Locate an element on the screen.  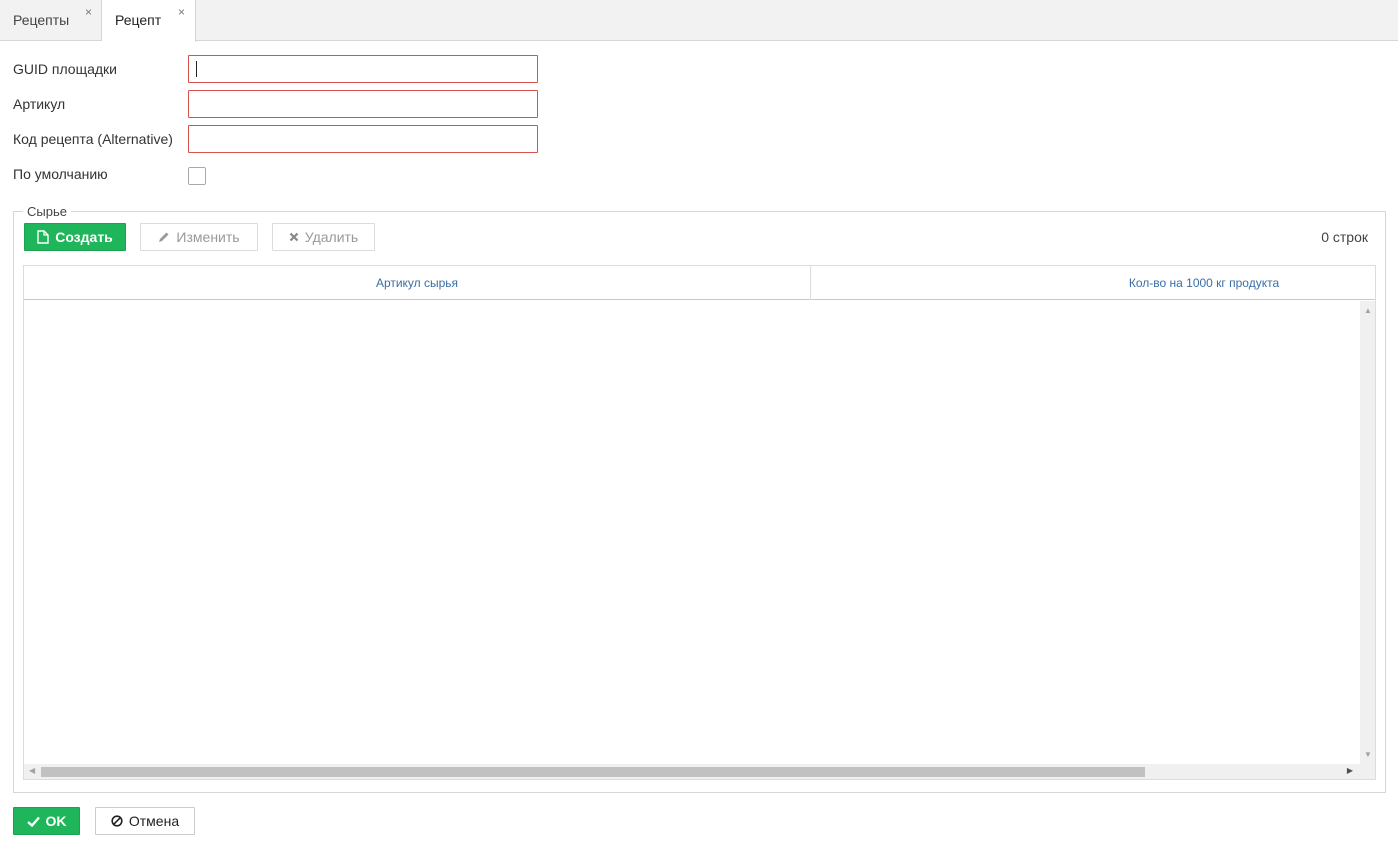
ok-button: OK is located at coordinates (46, 821).